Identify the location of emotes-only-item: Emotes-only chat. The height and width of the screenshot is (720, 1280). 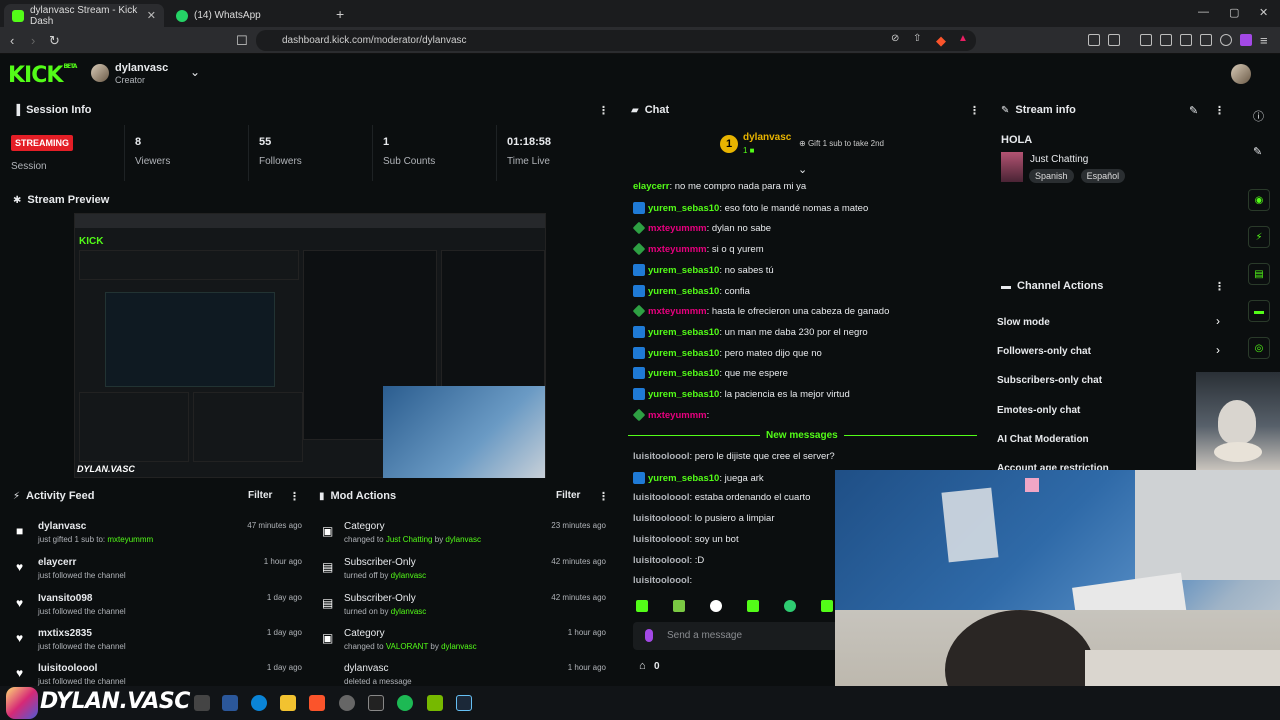
(1038, 410).